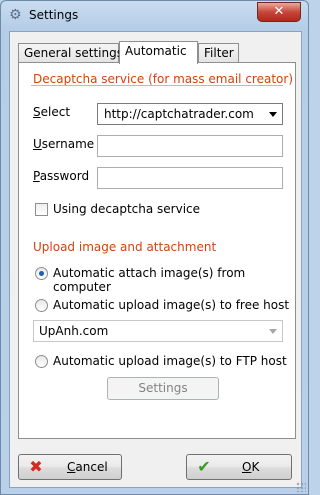 This screenshot has width=320, height=495. What do you see at coordinates (174, 280) in the screenshot?
I see `attach-from-computer-label: Automatic attach image(s) from computer` at bounding box center [174, 280].